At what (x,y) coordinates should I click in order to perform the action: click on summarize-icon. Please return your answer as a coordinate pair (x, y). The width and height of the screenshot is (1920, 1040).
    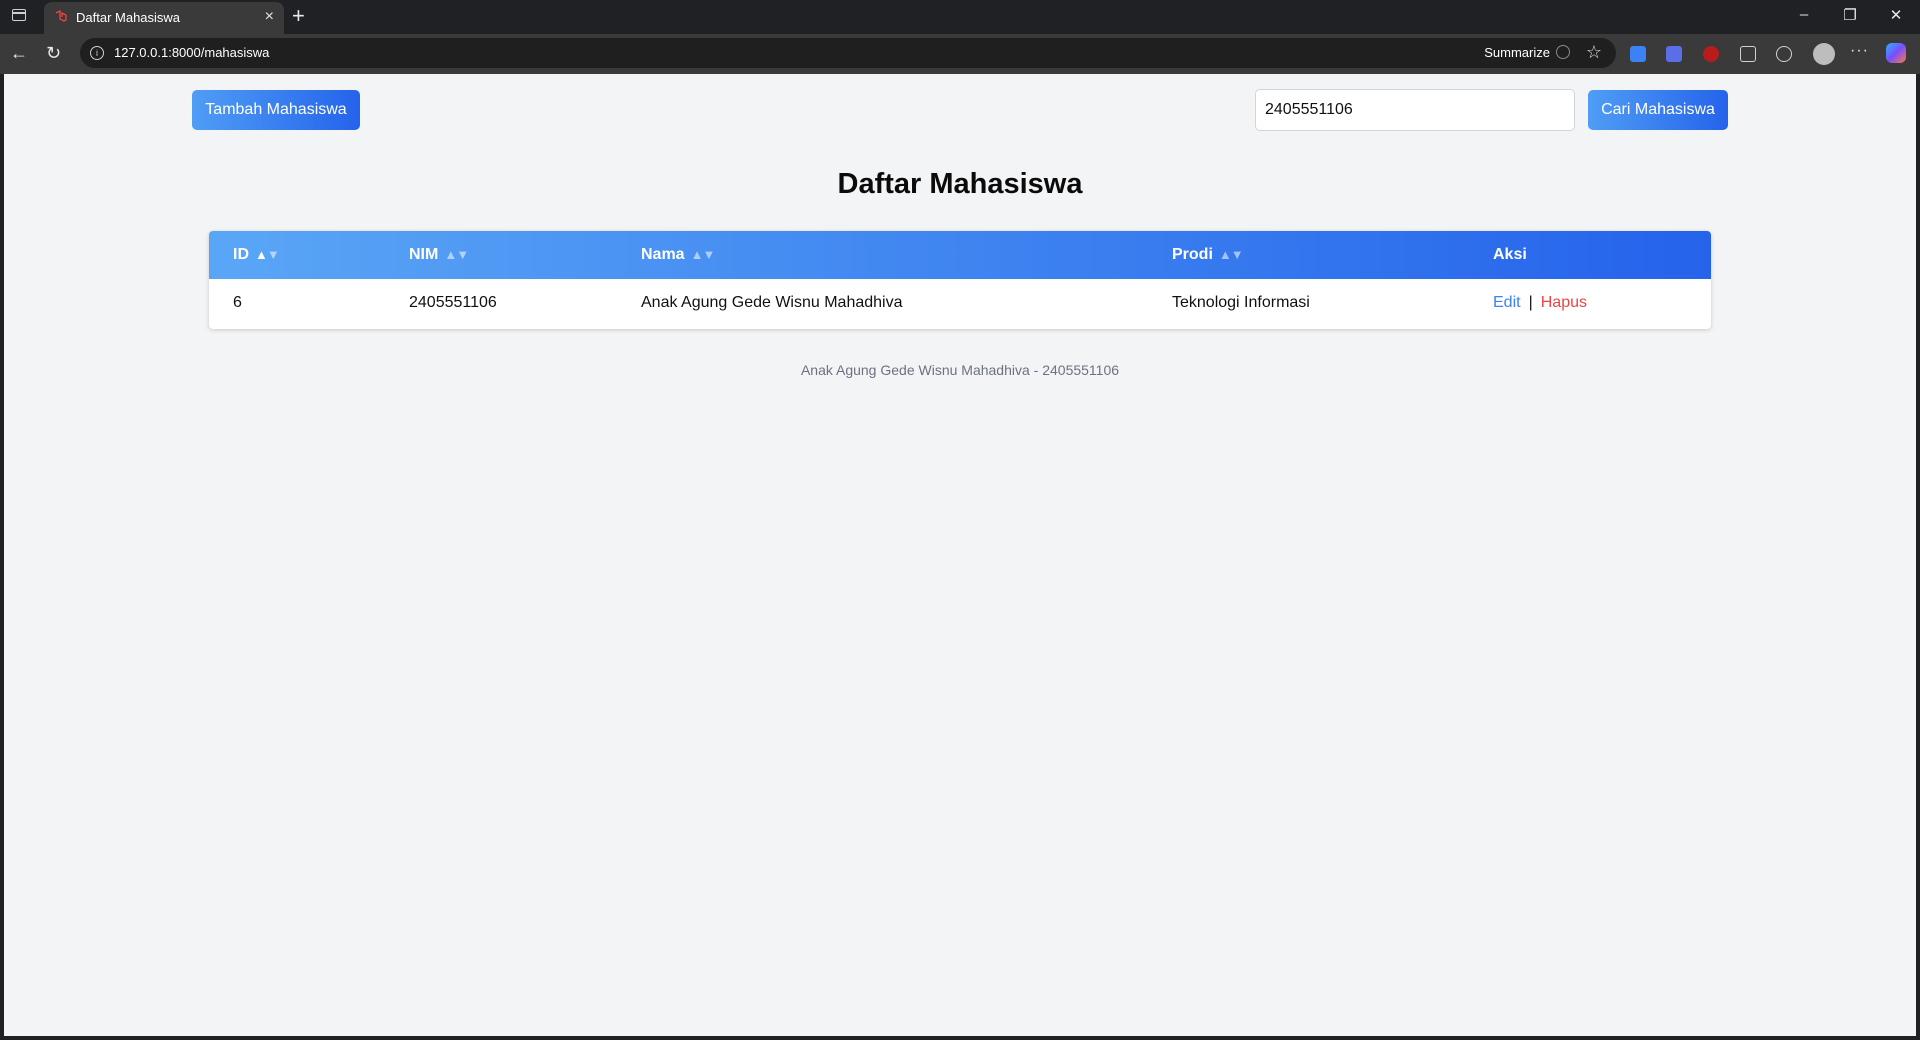
    Looking at the image, I should click on (1563, 52).